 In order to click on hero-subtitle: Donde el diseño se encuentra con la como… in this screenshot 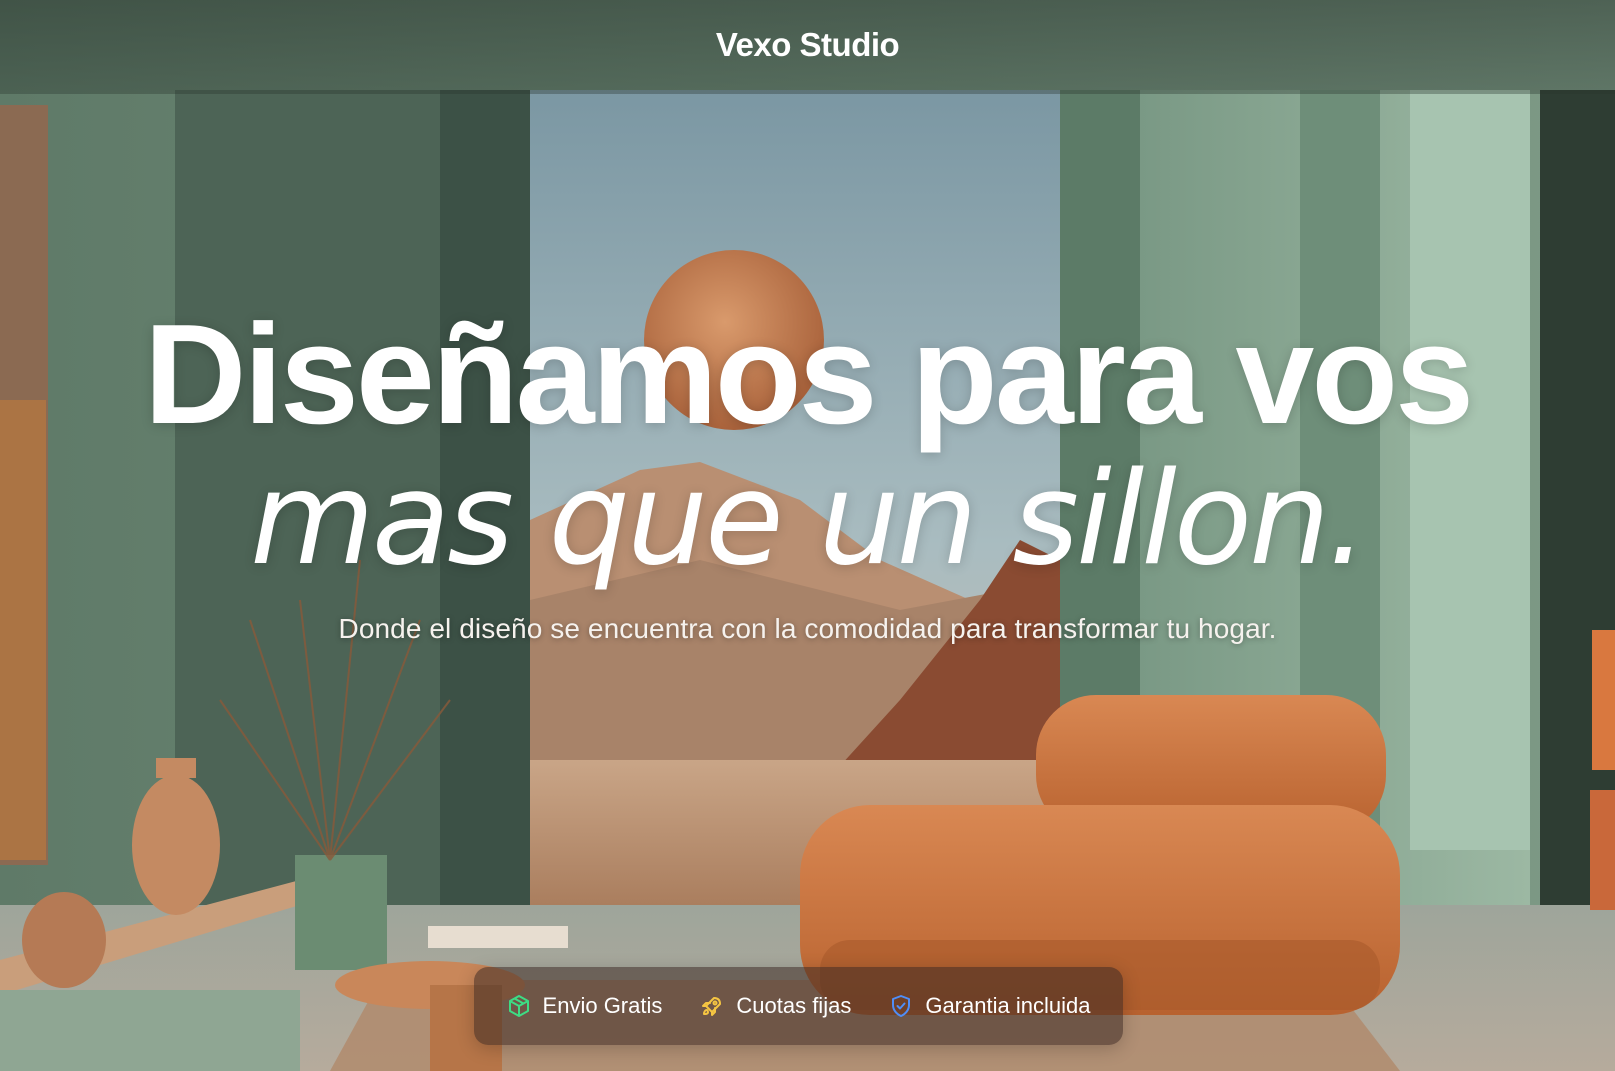, I will do `click(807, 628)`.